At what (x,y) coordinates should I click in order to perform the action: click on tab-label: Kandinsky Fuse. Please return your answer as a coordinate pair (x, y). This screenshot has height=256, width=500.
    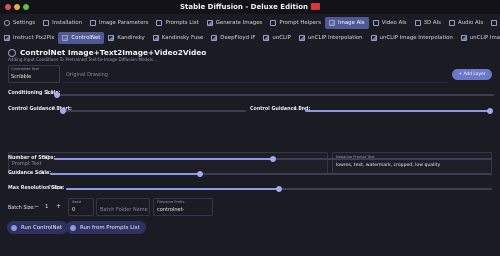
    Looking at the image, I should click on (182, 37).